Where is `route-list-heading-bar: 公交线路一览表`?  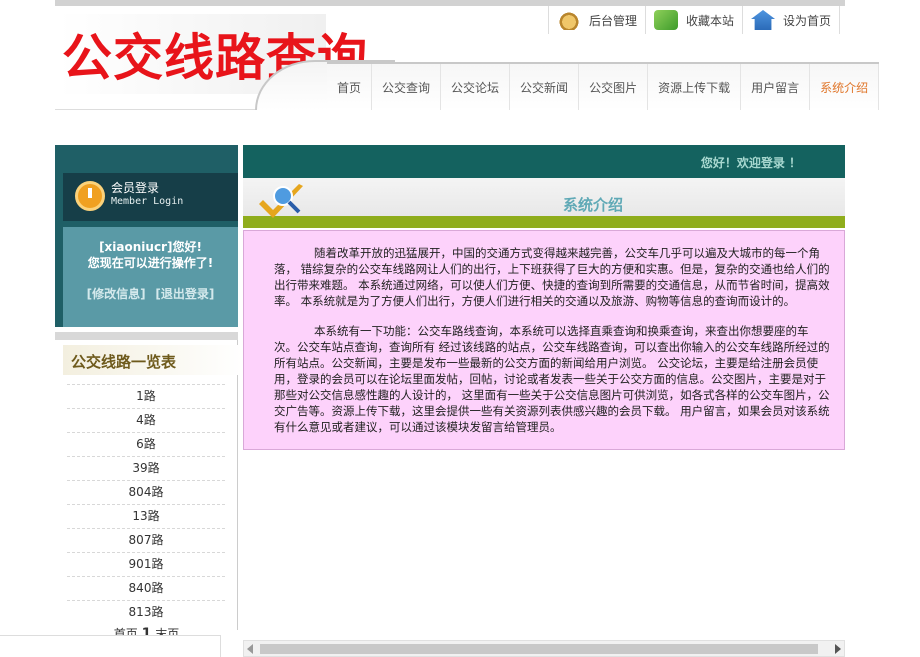
route-list-heading-bar: 公交线路一览表 is located at coordinates (153, 360).